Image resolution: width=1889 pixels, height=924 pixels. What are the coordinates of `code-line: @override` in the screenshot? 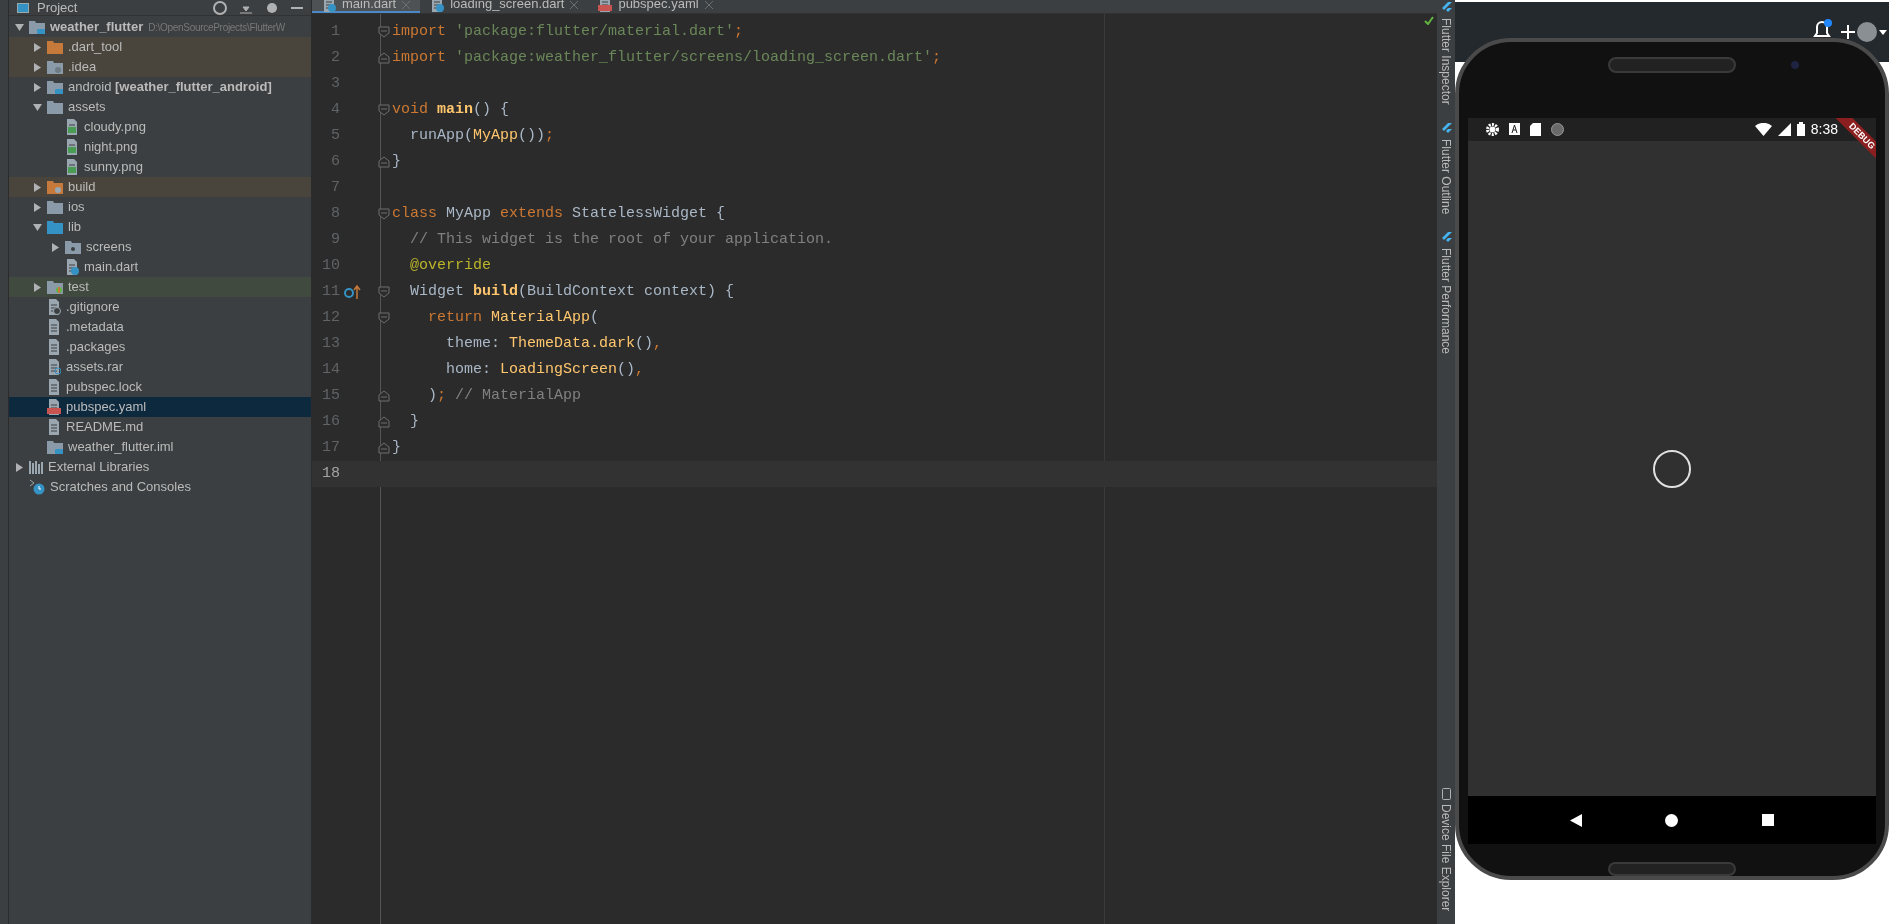 It's located at (450, 265).